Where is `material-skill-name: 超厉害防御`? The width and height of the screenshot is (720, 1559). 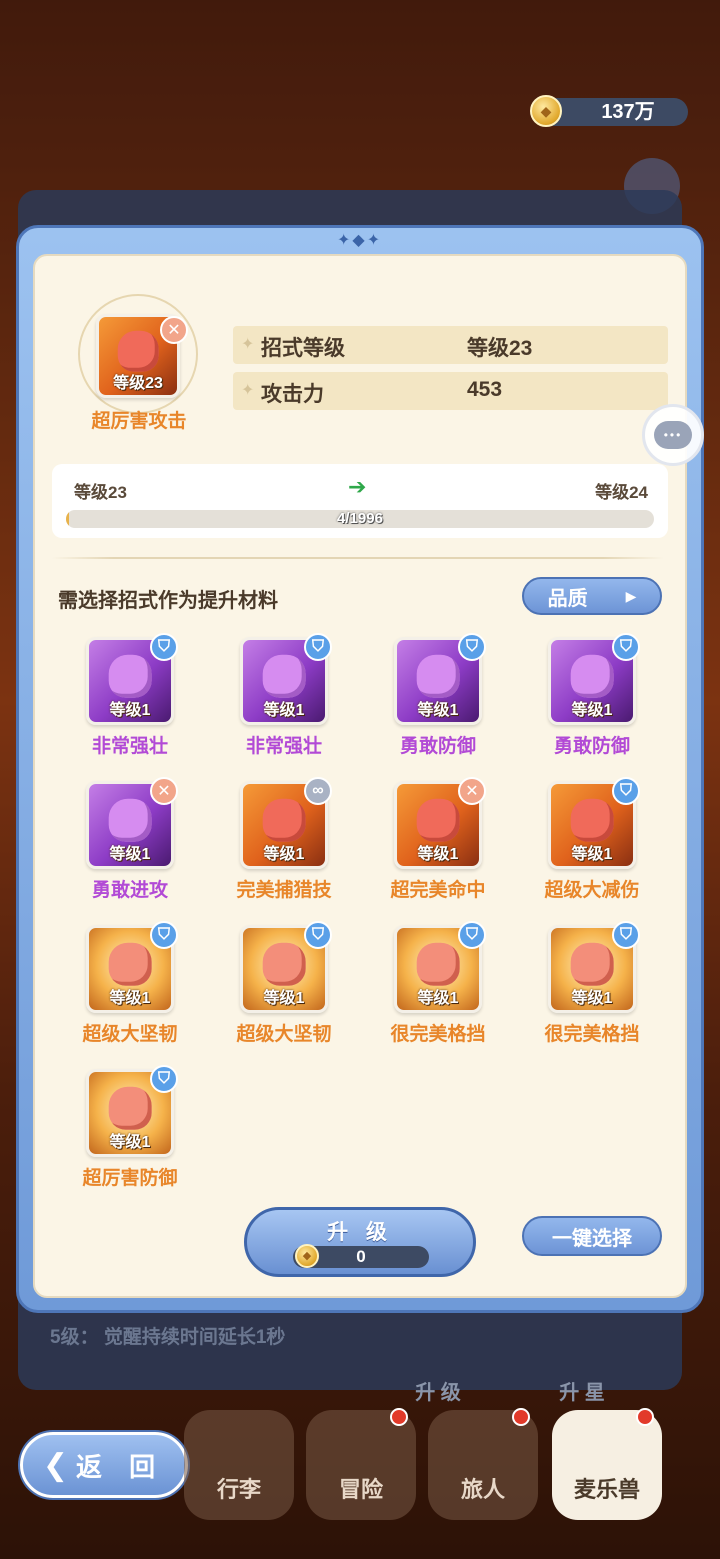 material-skill-name: 超厉害防御 is located at coordinates (130, 1178).